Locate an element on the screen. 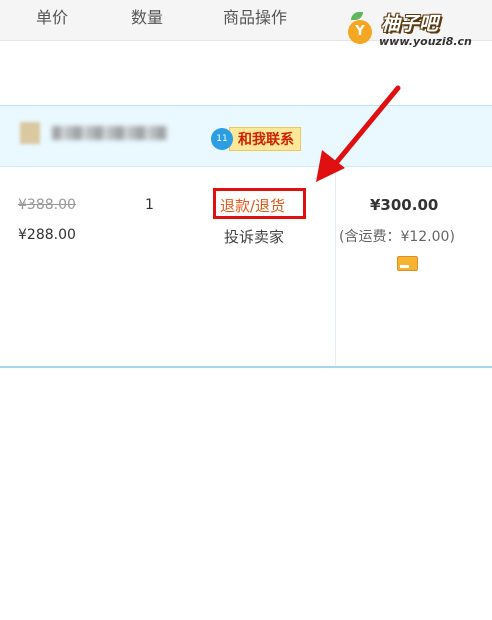 The image size is (492, 620). column-divider is located at coordinates (335, 266).